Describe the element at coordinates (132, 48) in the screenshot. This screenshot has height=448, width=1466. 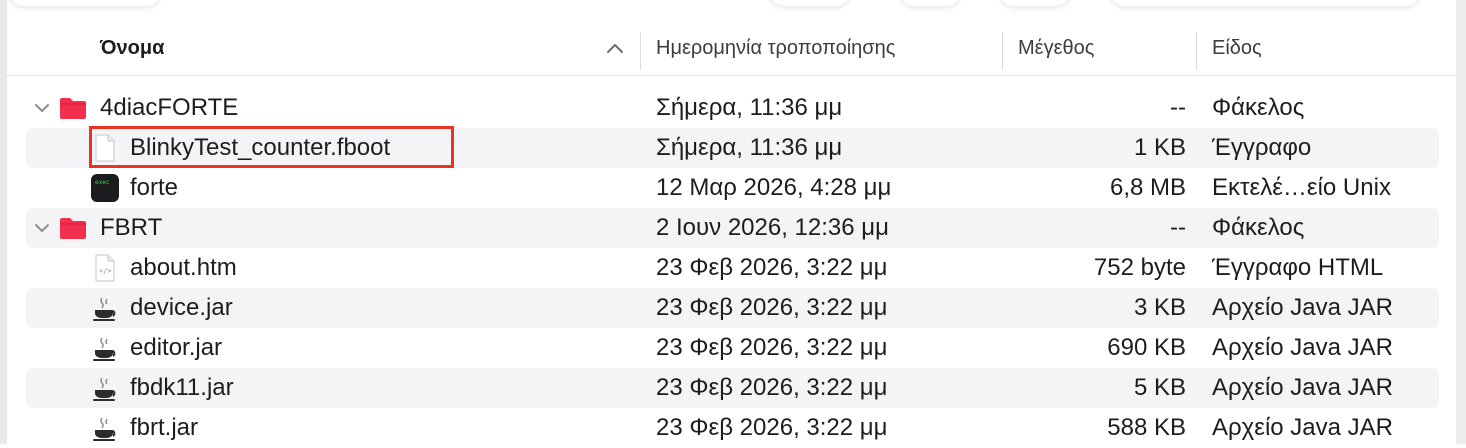
I see `column-header-name: Όνομα` at that location.